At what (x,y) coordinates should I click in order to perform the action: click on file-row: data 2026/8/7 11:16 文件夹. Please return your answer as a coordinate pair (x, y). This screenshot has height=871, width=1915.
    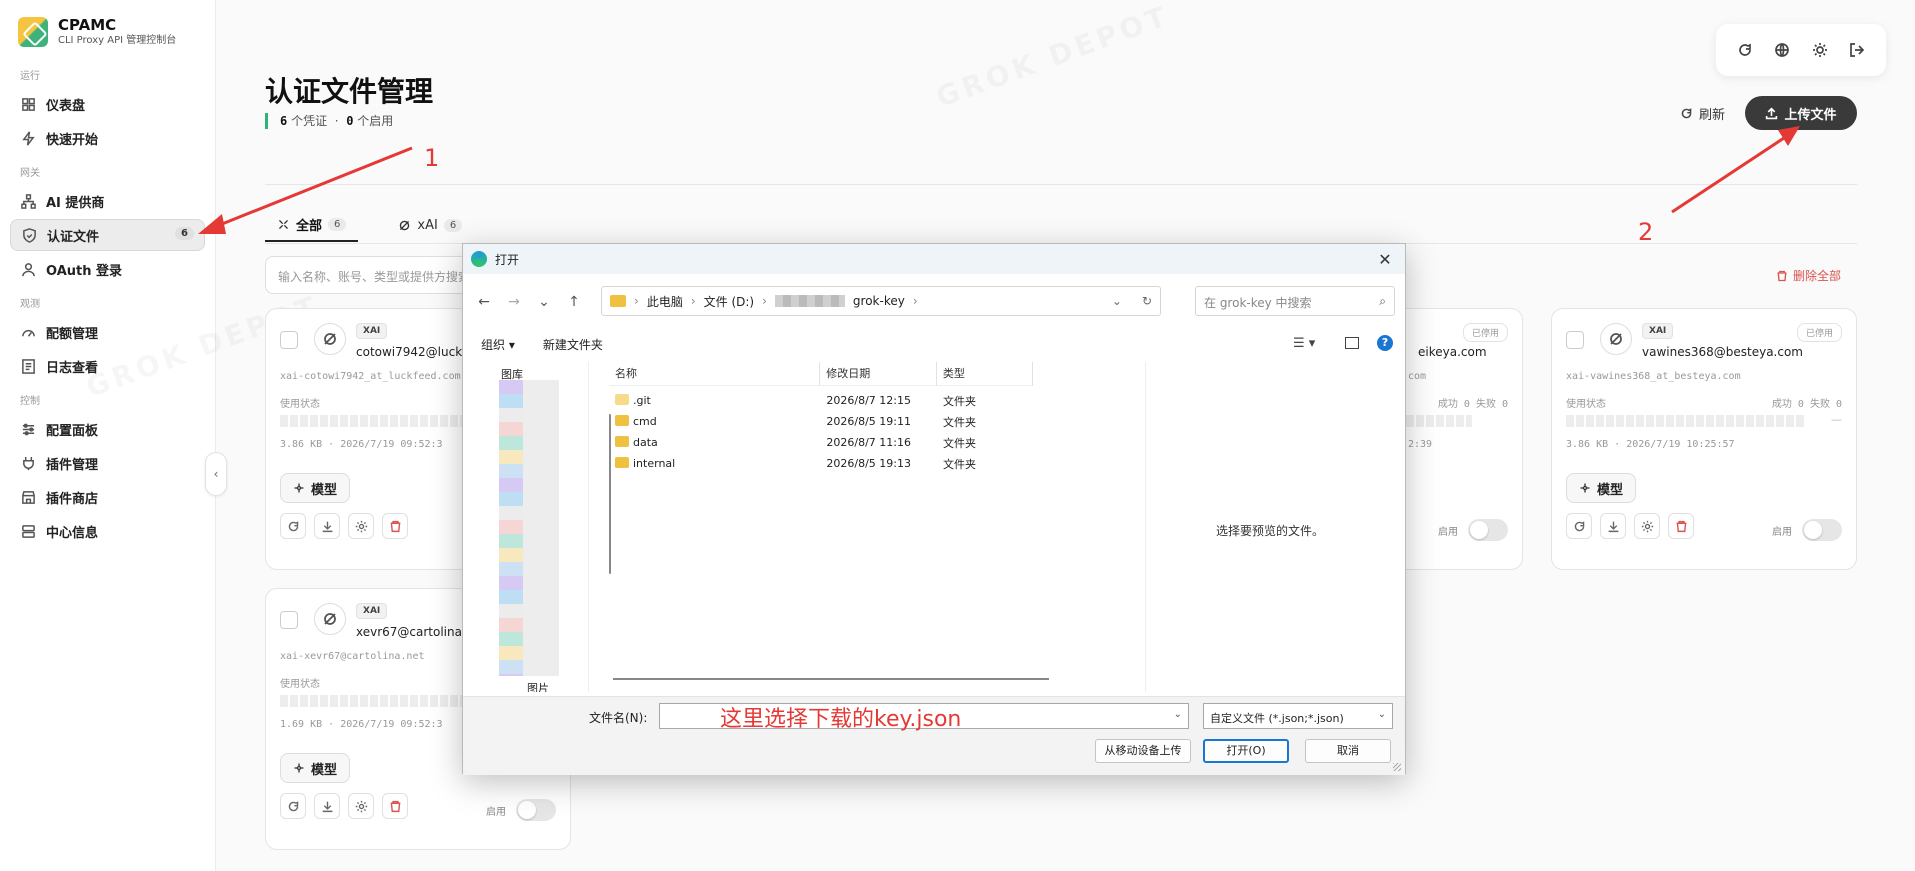
    Looking at the image, I should click on (821, 442).